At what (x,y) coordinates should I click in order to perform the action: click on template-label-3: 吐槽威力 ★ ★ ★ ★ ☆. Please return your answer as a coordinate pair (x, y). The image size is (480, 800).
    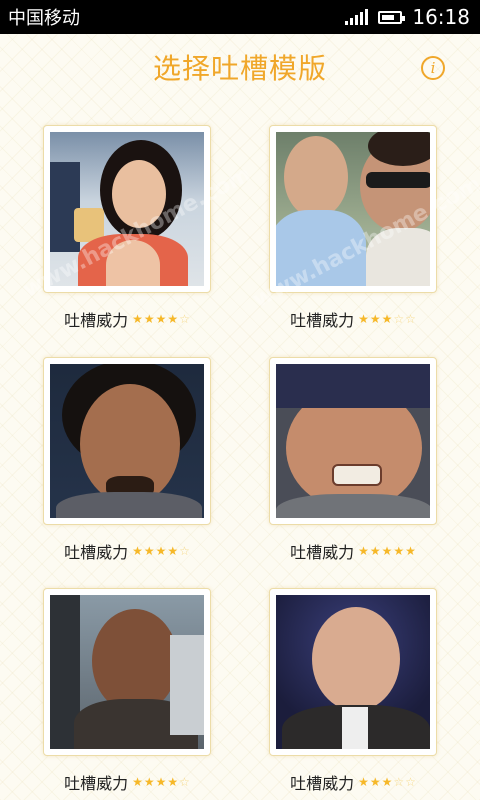
    Looking at the image, I should click on (127, 551).